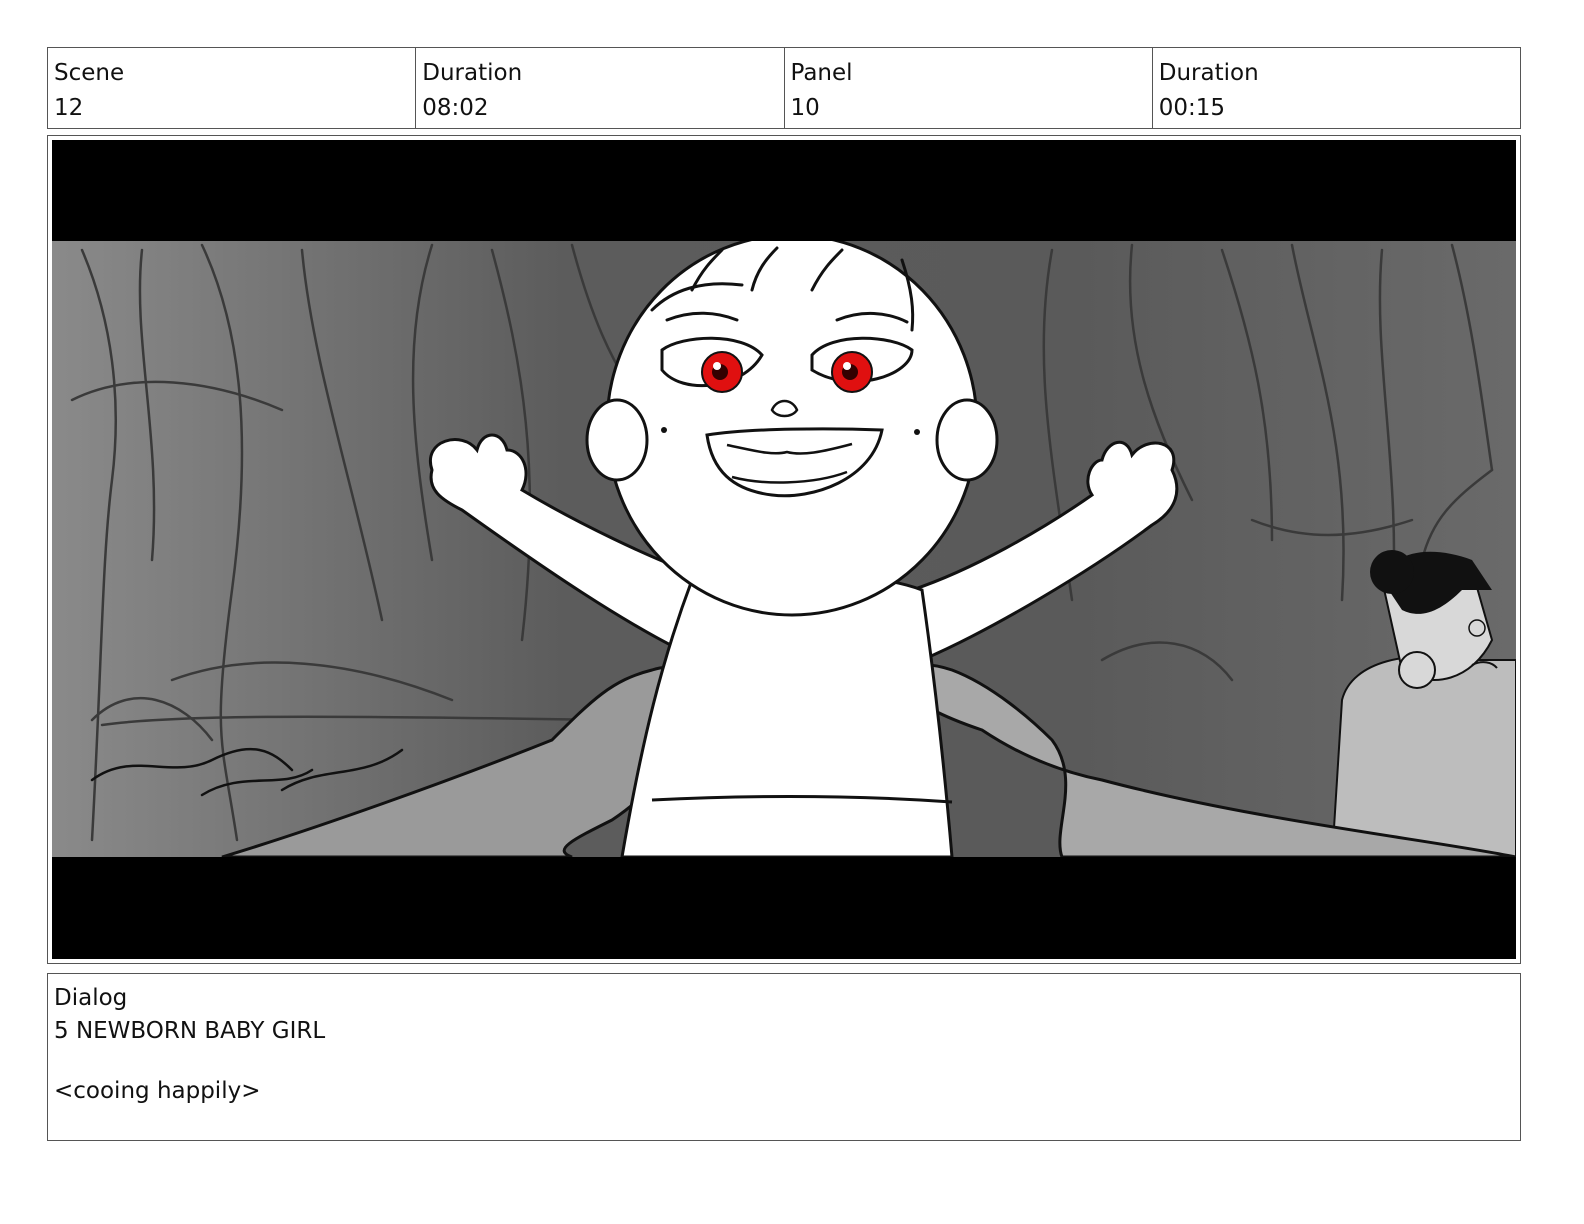  What do you see at coordinates (600, 88) in the screenshot?
I see `scene-duration-cell: Duration 08:02` at bounding box center [600, 88].